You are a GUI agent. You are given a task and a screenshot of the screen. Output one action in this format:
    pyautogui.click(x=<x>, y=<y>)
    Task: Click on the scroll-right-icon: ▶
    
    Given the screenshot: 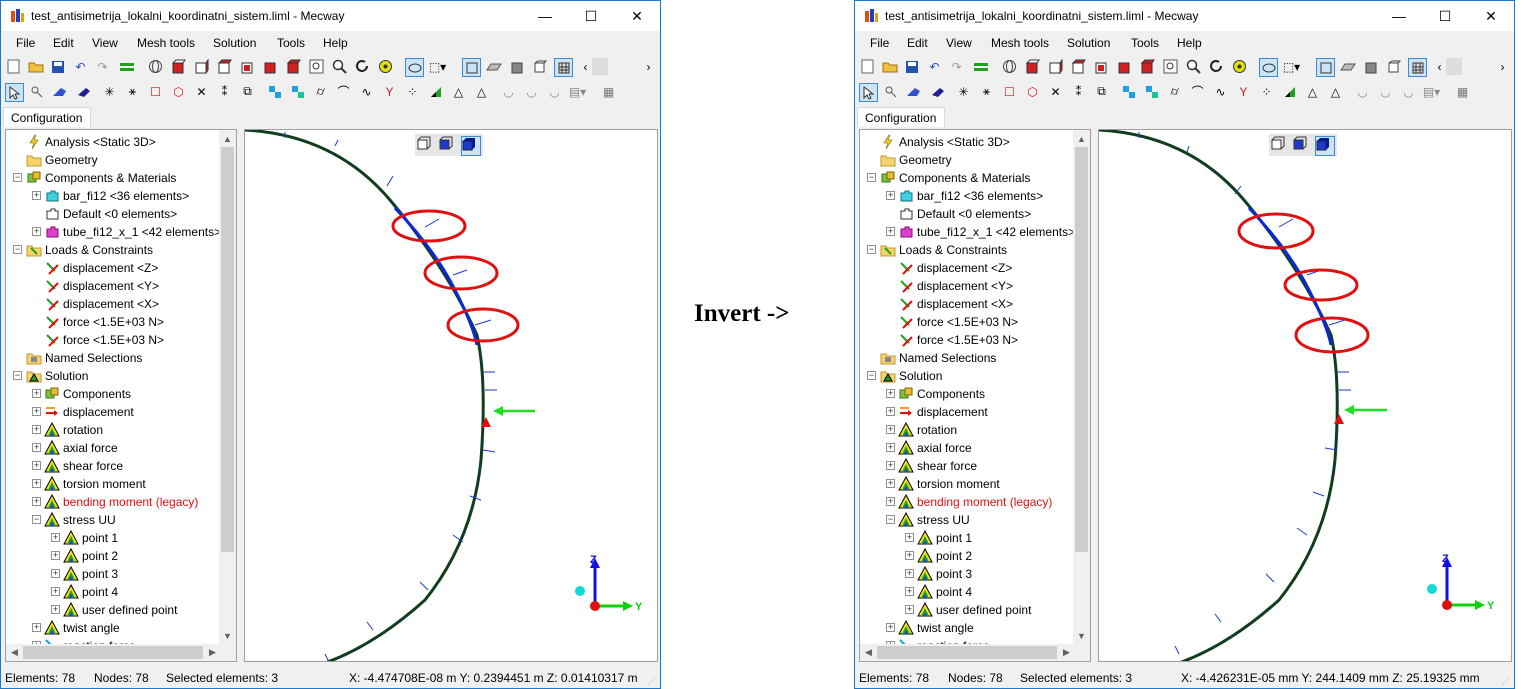 What is the action you would take?
    pyautogui.click(x=1066, y=652)
    